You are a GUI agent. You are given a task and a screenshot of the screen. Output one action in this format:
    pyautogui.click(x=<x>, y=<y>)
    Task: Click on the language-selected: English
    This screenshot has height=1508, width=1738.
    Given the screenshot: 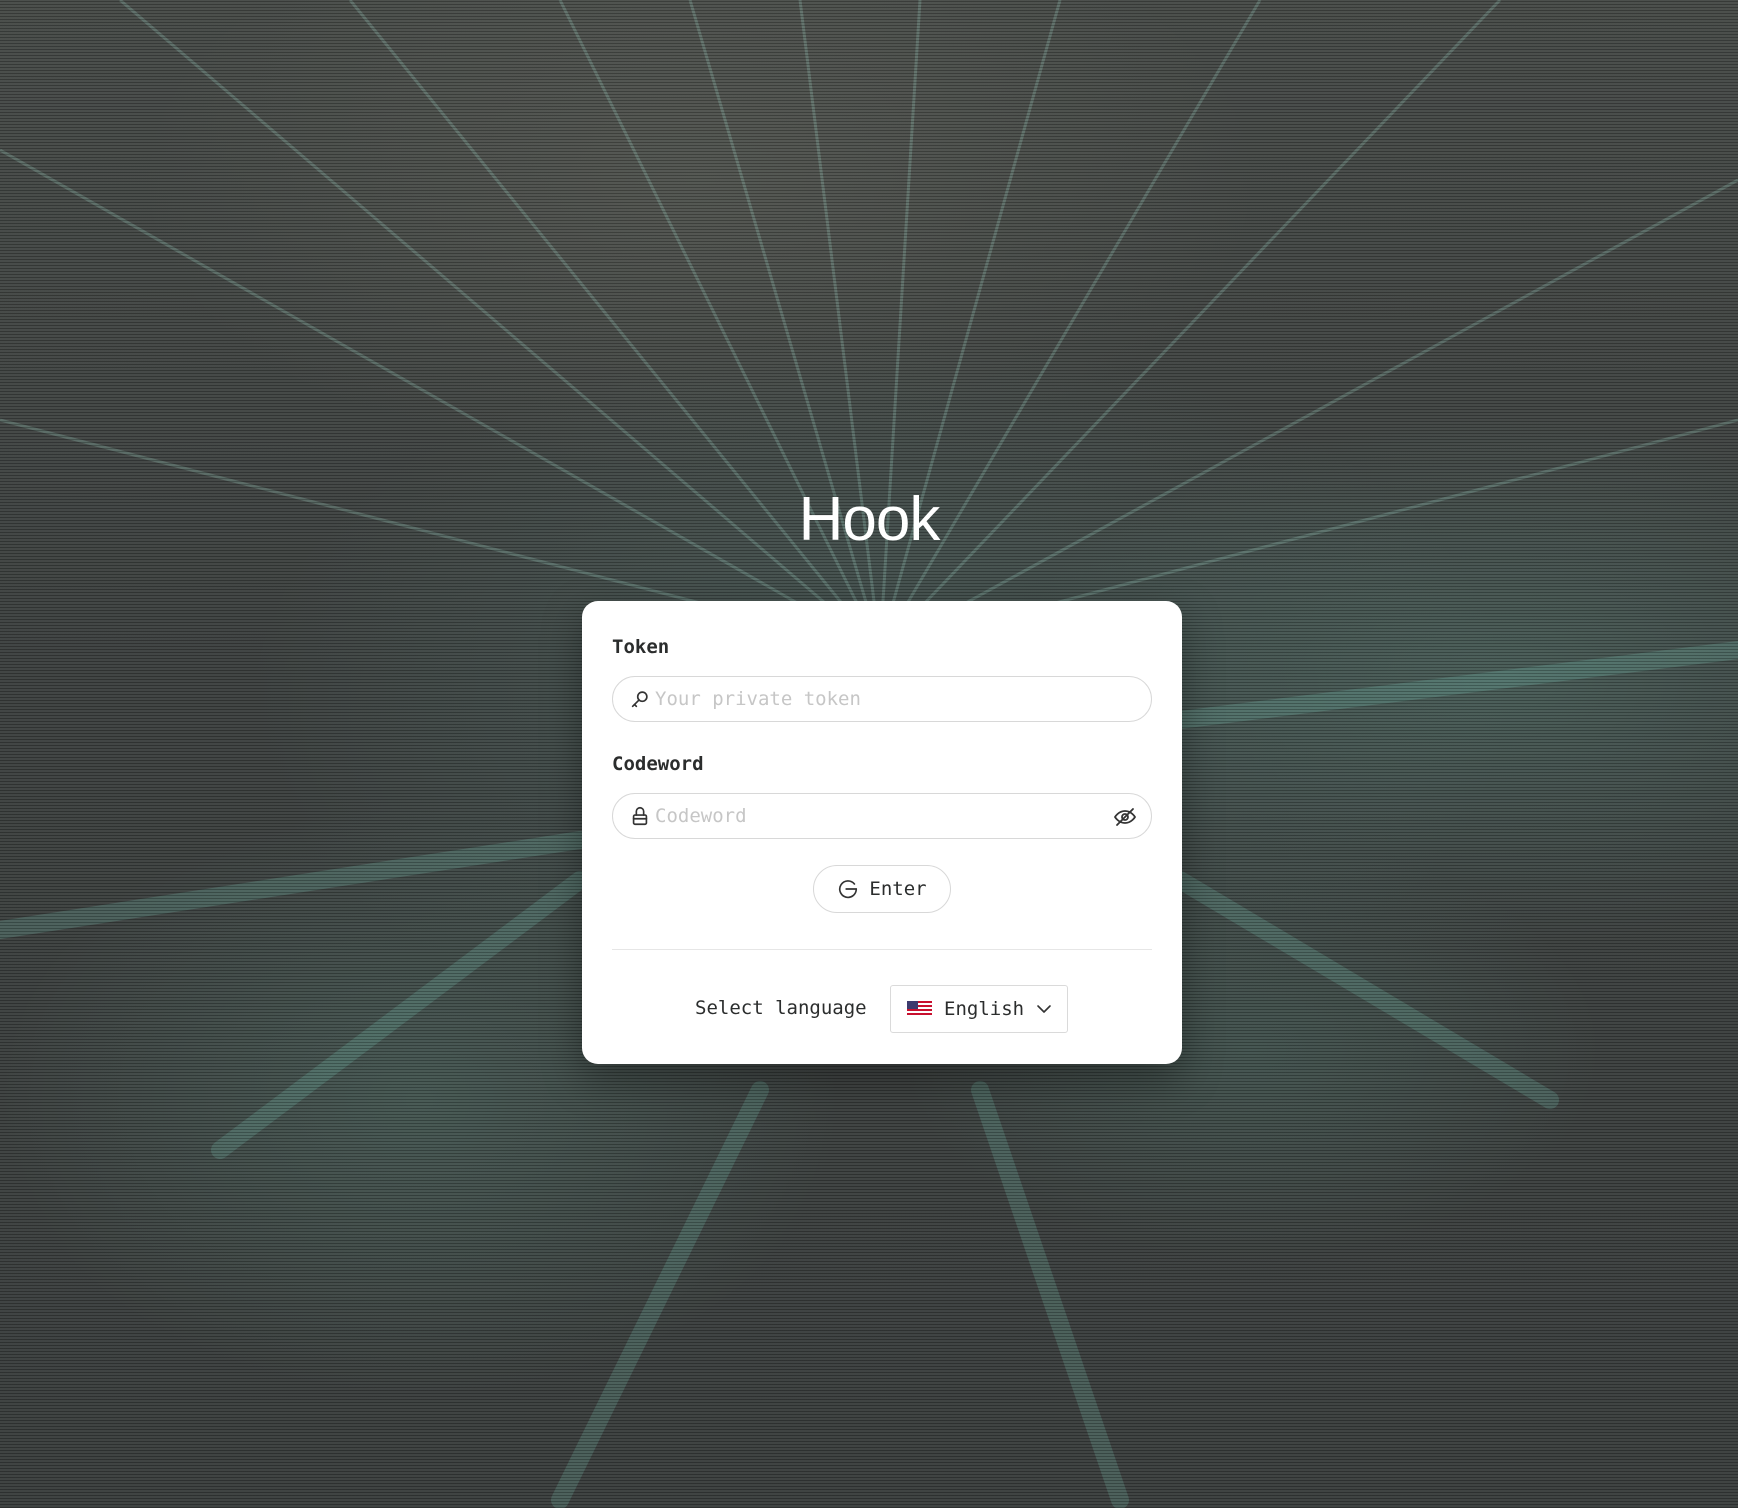 What is the action you would take?
    pyautogui.click(x=984, y=1009)
    